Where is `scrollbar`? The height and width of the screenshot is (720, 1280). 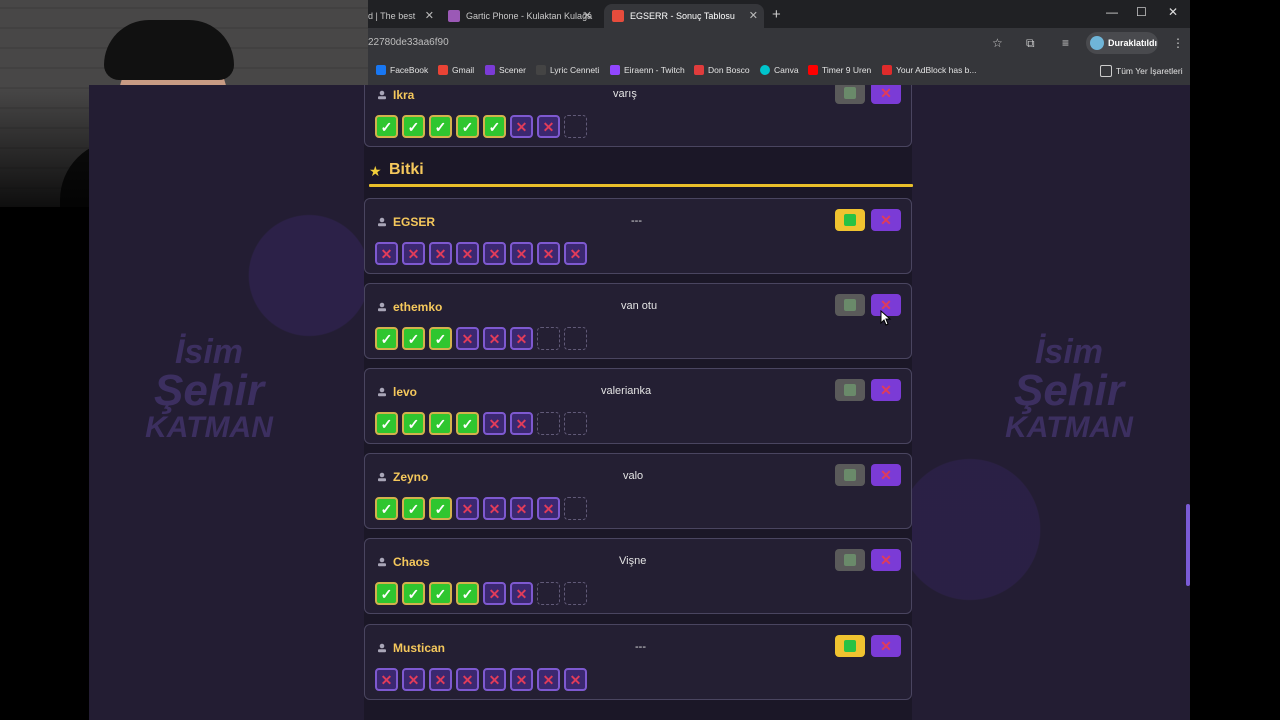
scrollbar is located at coordinates (1188, 545).